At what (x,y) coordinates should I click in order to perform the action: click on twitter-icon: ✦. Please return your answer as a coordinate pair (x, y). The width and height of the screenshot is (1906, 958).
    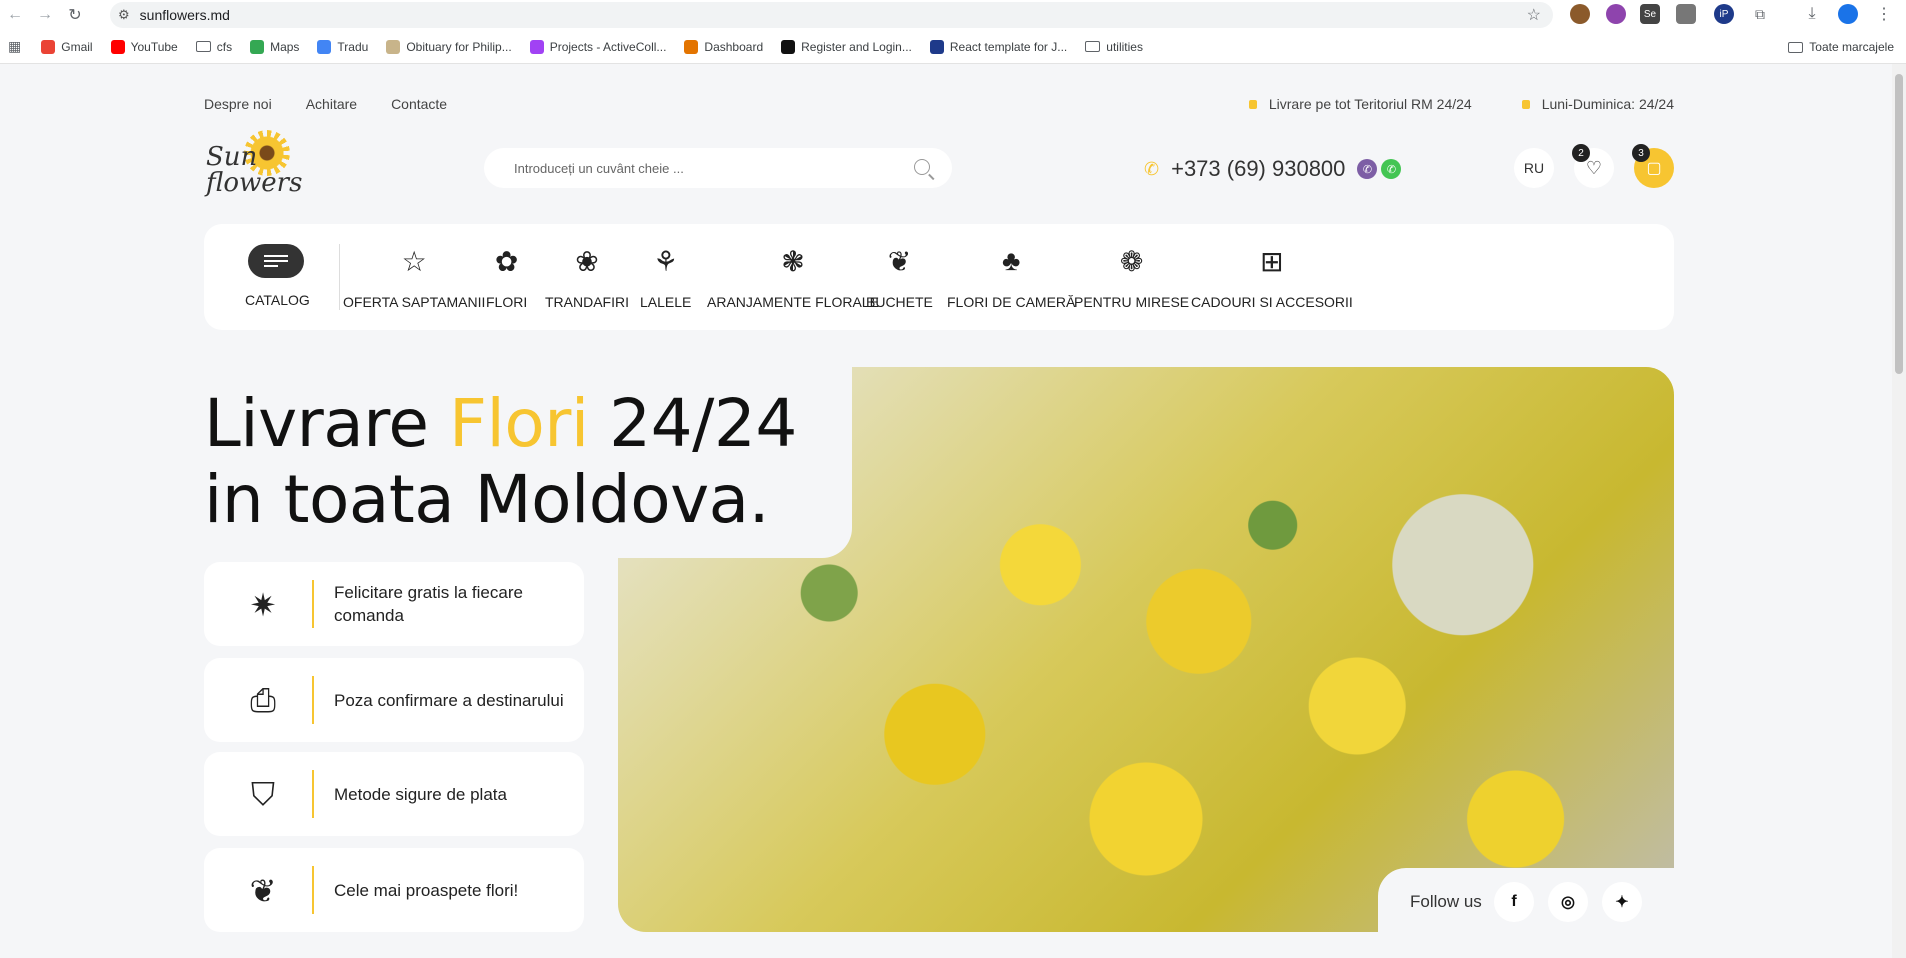
    Looking at the image, I should click on (1622, 902).